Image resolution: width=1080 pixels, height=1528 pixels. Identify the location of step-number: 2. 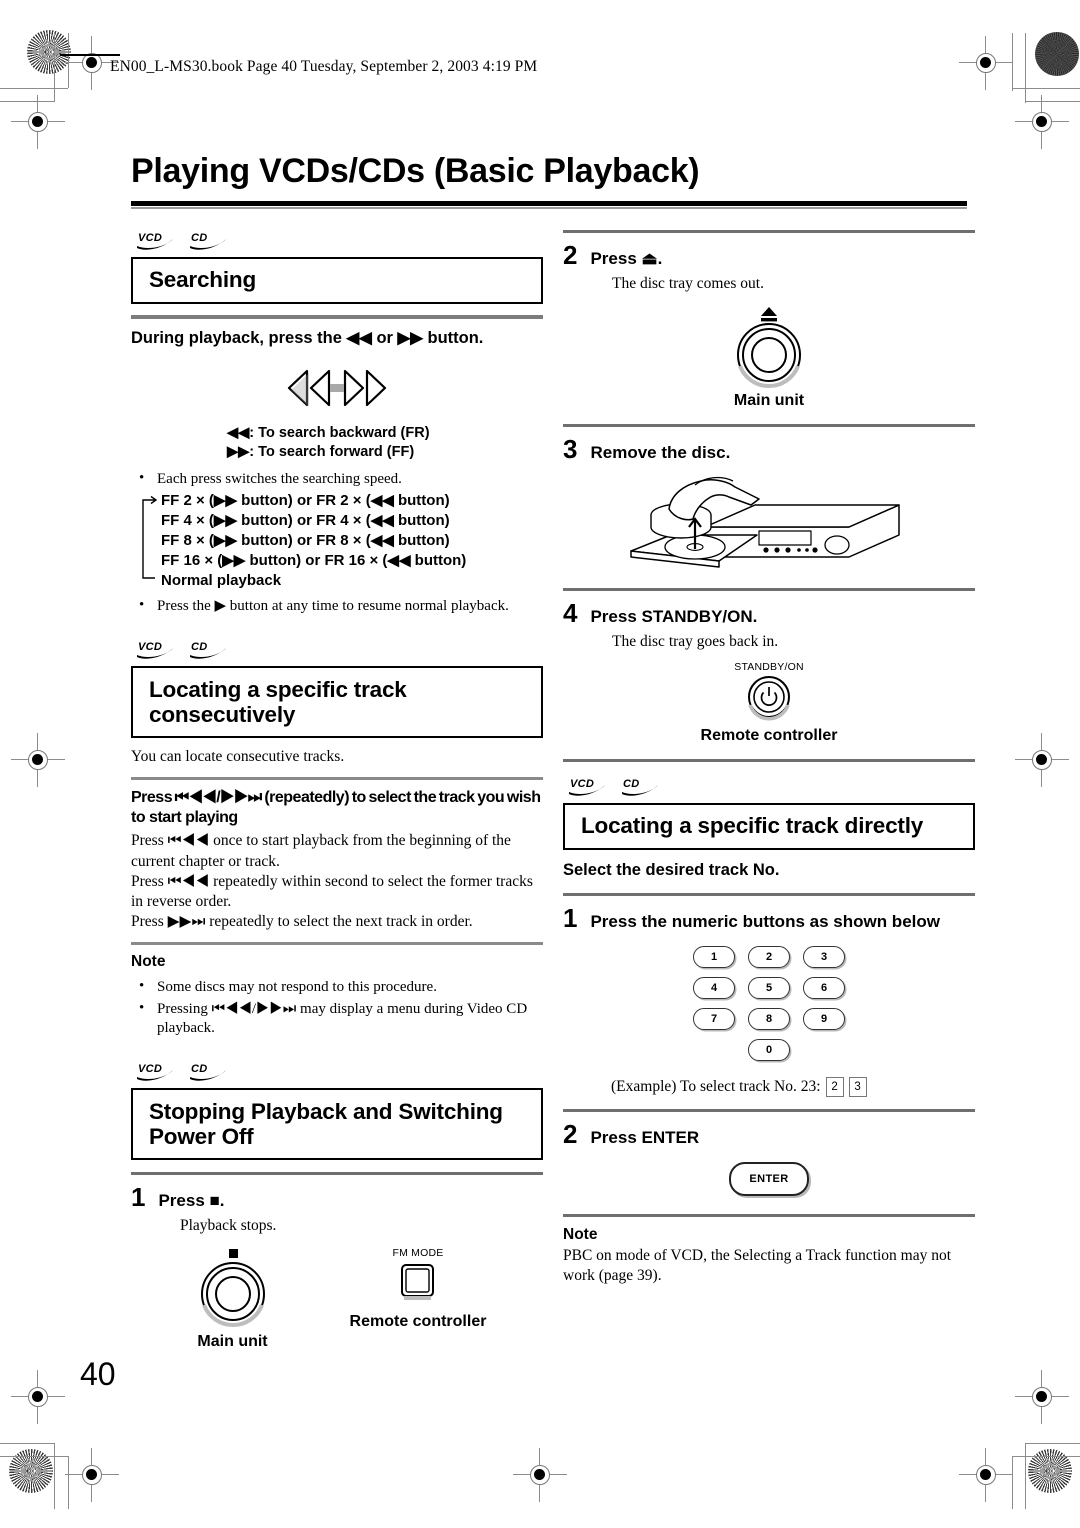
(570, 255).